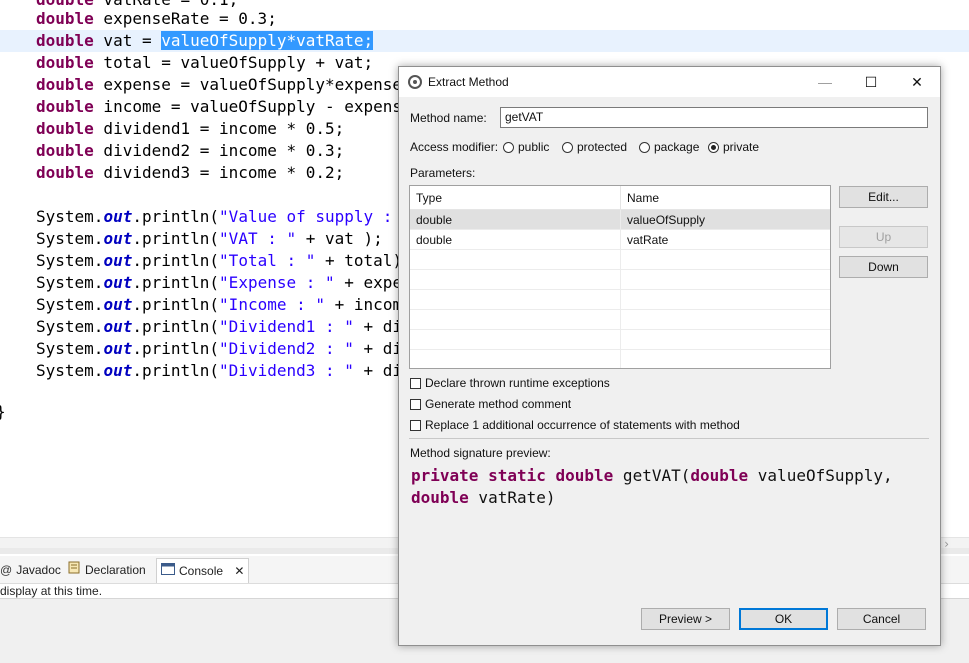  What do you see at coordinates (448, 118) in the screenshot?
I see `method-name-label: Method name:` at bounding box center [448, 118].